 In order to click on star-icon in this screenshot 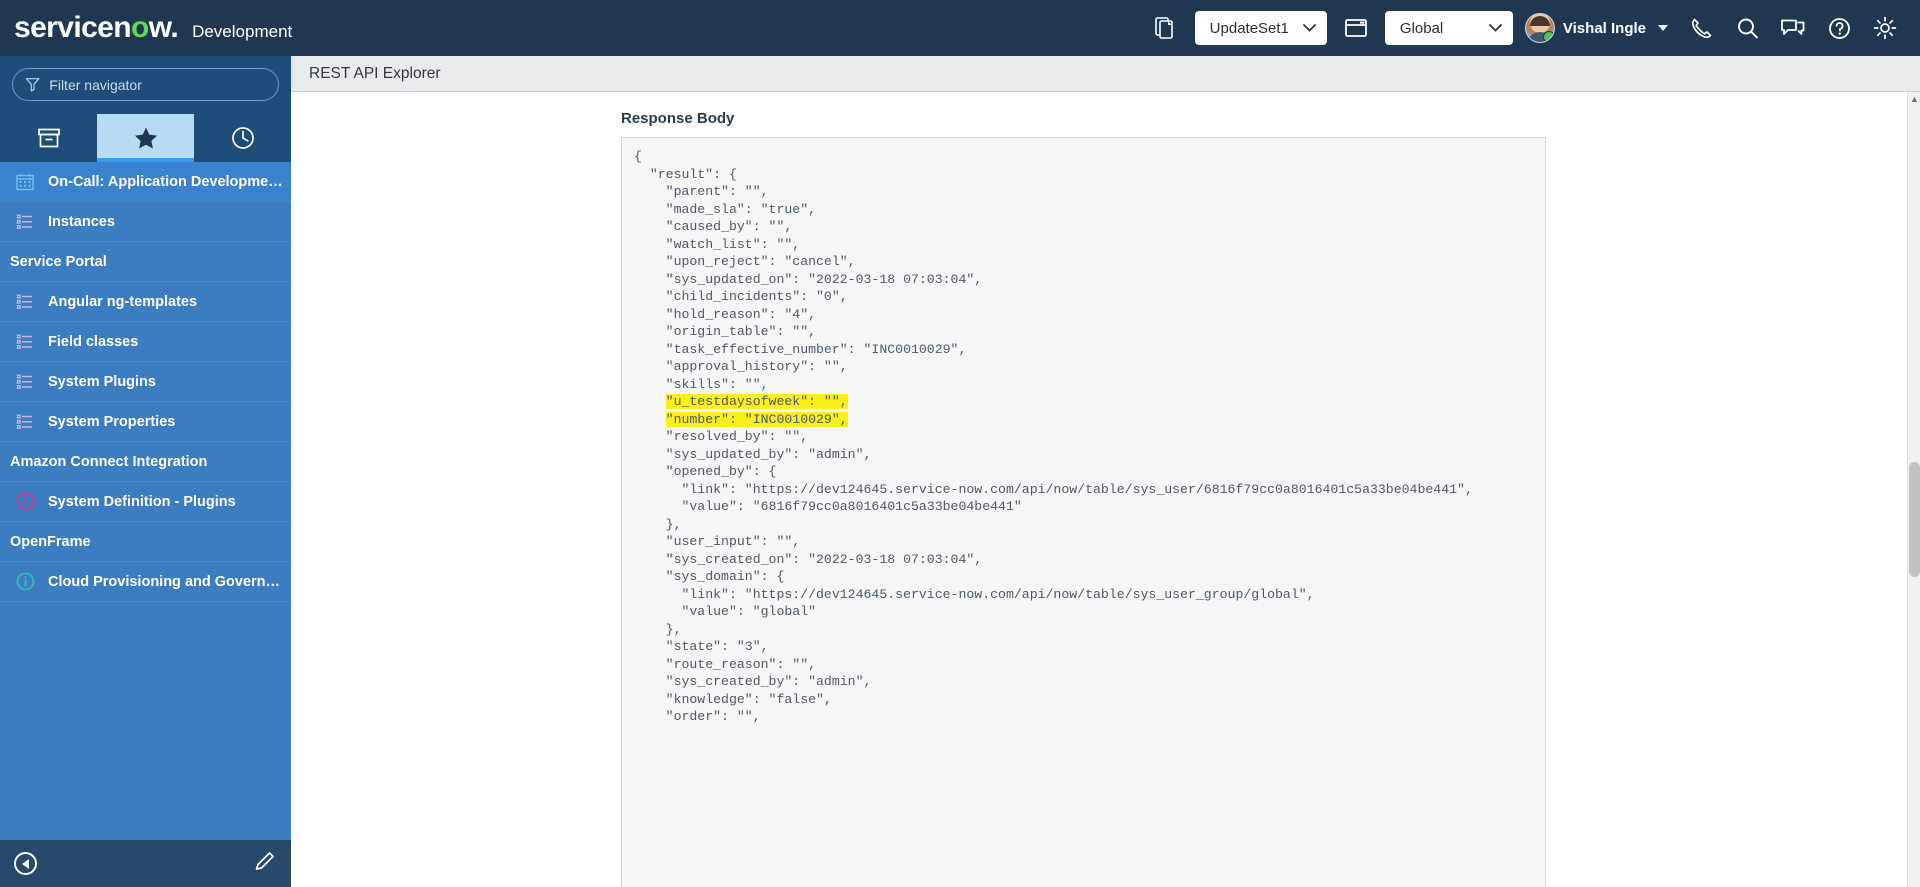, I will do `click(145, 138)`.